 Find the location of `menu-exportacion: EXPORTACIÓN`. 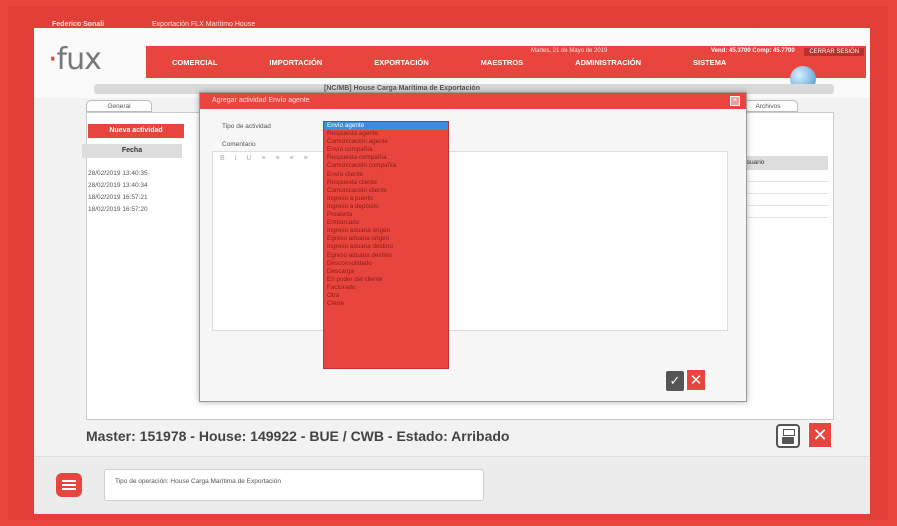

menu-exportacion: EXPORTACIÓN is located at coordinates (401, 62).